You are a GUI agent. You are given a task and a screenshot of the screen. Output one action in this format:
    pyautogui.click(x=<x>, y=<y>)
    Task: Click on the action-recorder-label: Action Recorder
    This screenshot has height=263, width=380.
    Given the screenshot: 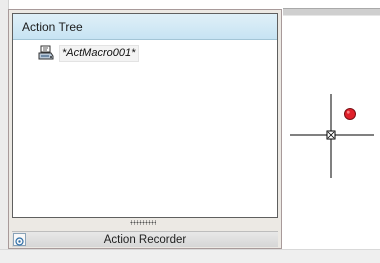 What is the action you would take?
    pyautogui.click(x=145, y=240)
    